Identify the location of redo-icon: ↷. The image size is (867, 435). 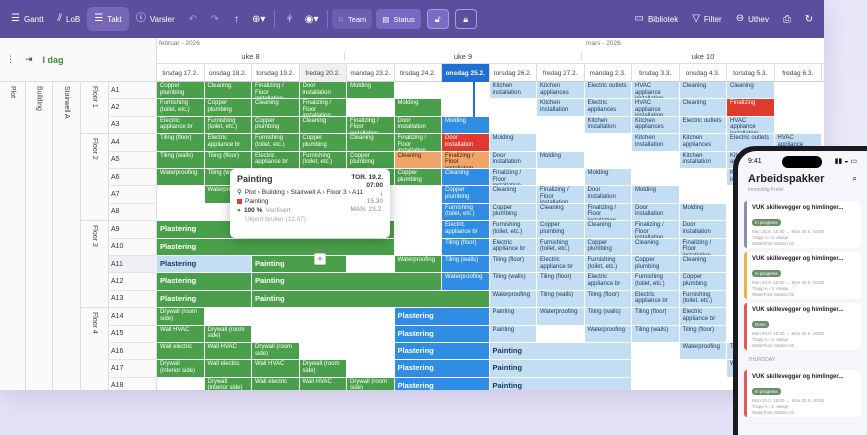
(215, 19).